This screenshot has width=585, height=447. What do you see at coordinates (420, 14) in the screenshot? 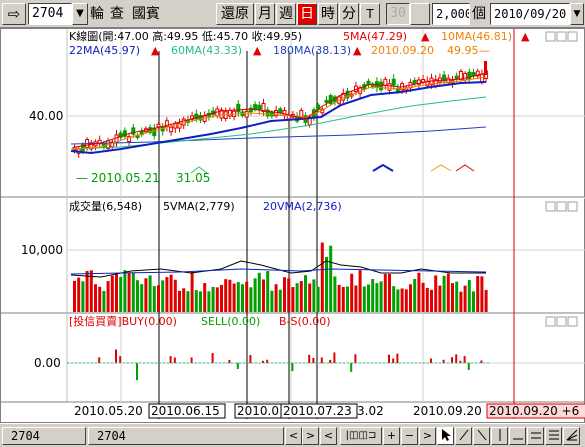
I see `spin-button` at bounding box center [420, 14].